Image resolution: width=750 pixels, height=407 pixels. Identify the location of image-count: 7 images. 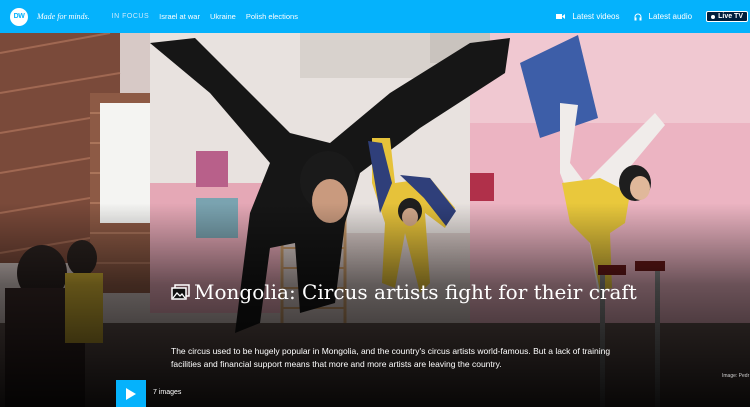
(167, 392).